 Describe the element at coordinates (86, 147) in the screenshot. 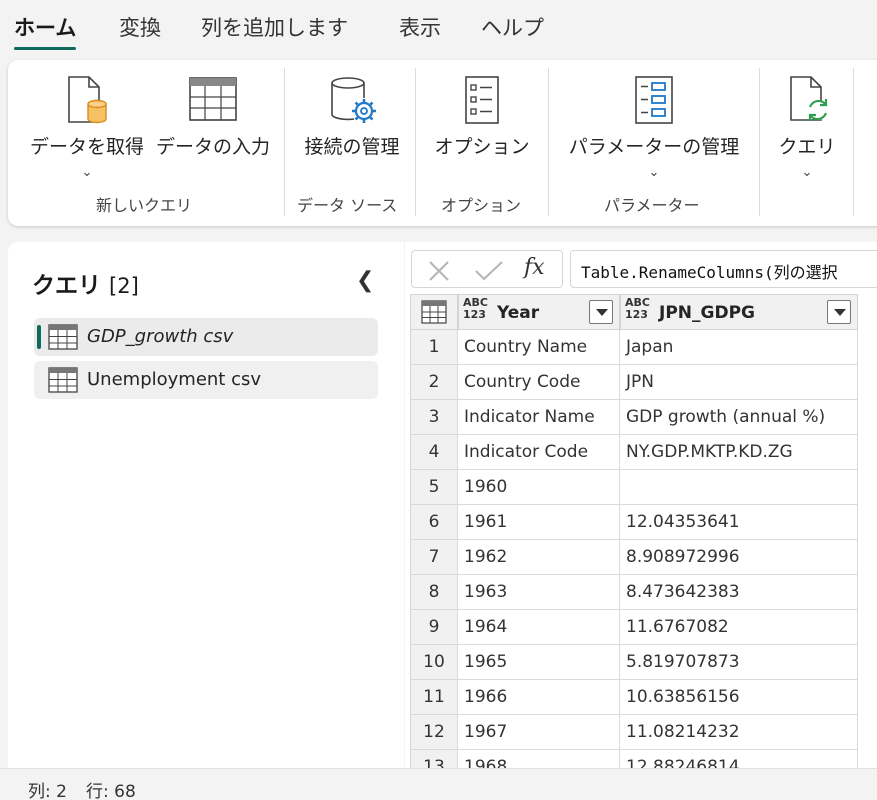

I see `get-data-label: データを取得` at that location.